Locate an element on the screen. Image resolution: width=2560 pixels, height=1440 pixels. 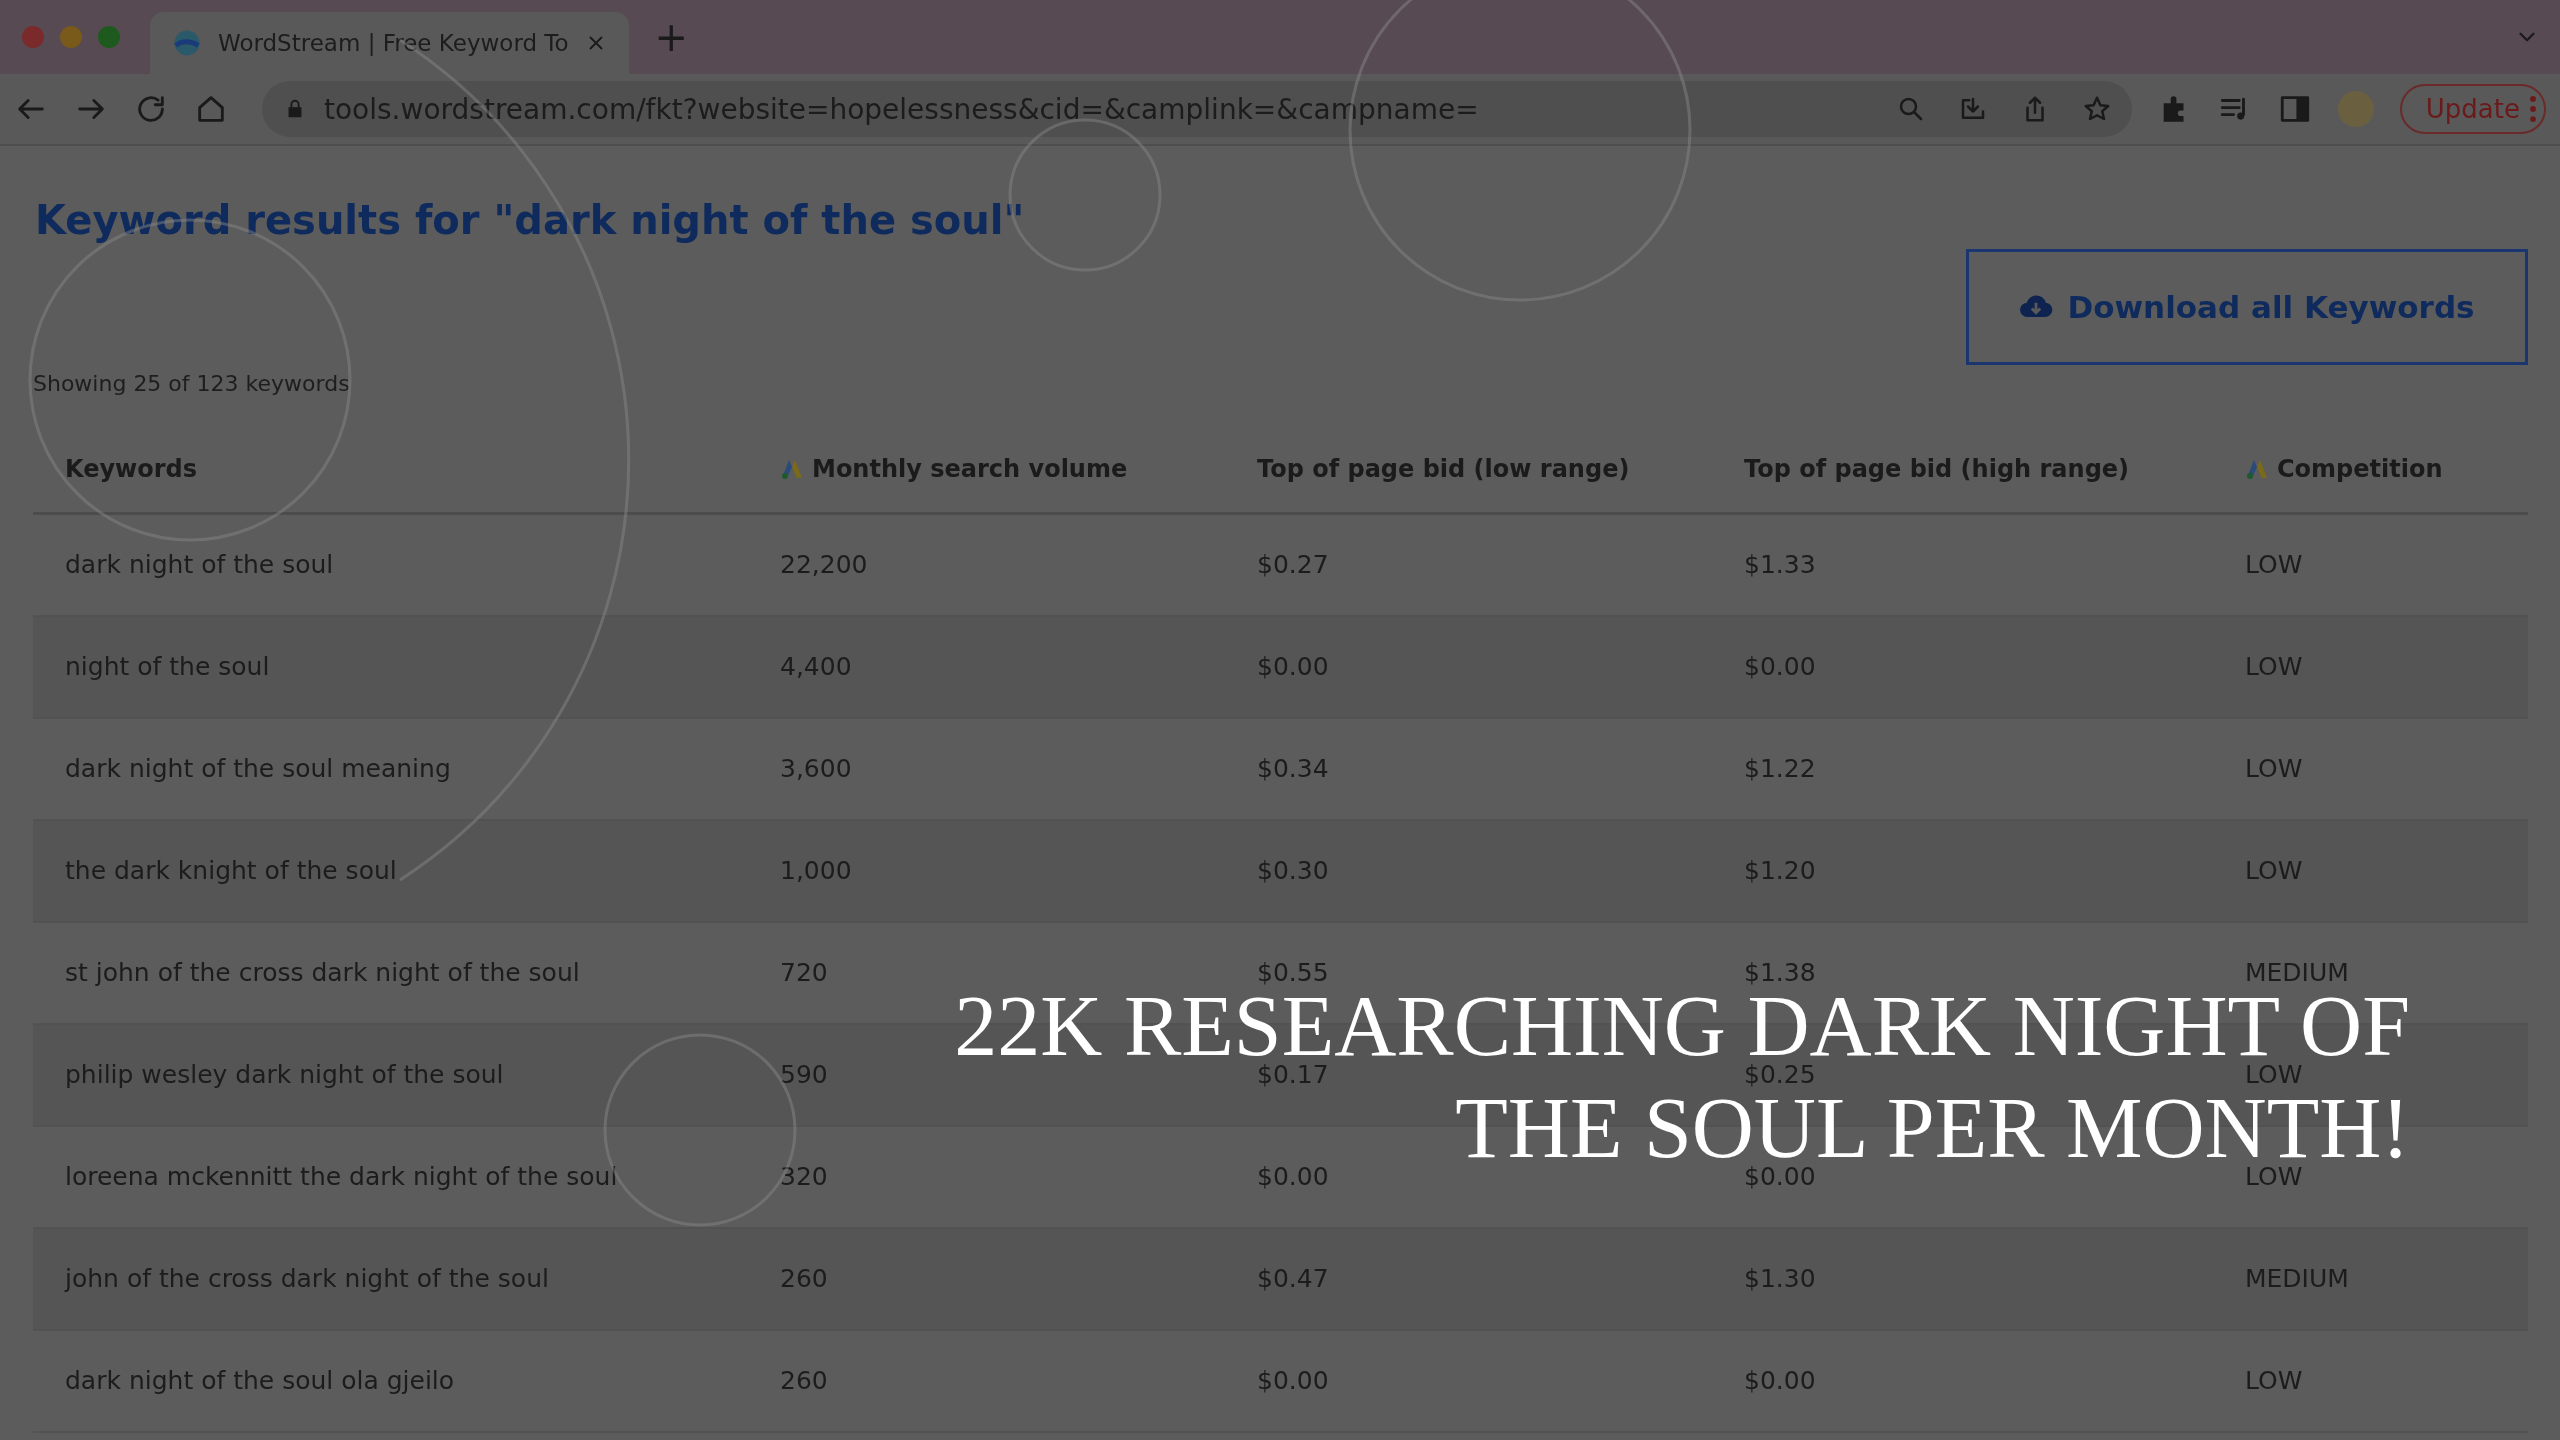
column-header: Monthly search volume is located at coordinates (970, 468).